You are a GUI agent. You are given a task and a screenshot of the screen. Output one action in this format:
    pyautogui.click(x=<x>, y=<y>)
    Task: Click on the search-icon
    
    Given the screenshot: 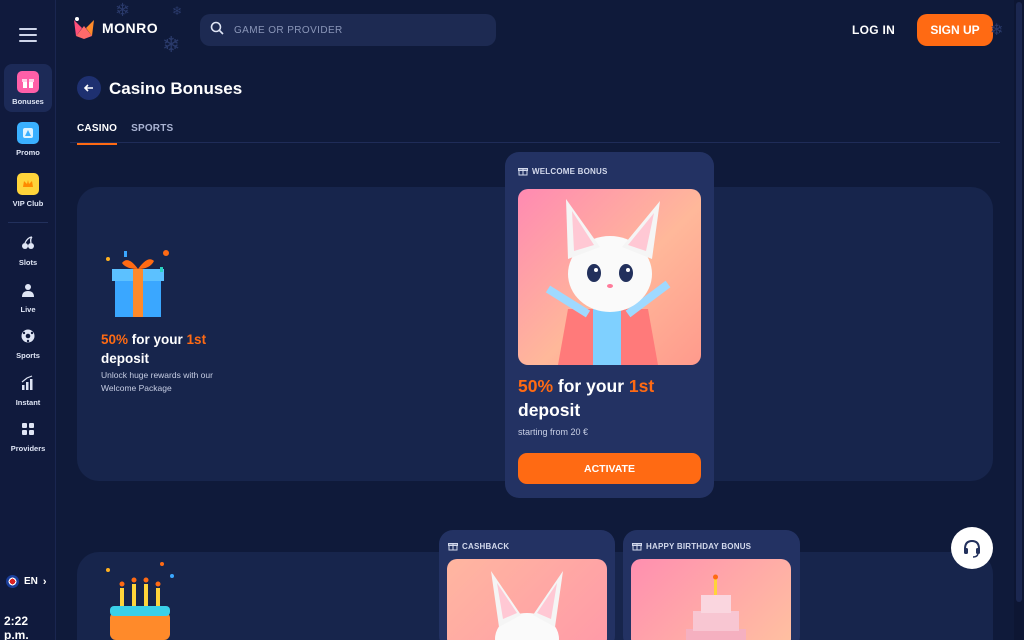 What is the action you would take?
    pyautogui.click(x=217, y=30)
    